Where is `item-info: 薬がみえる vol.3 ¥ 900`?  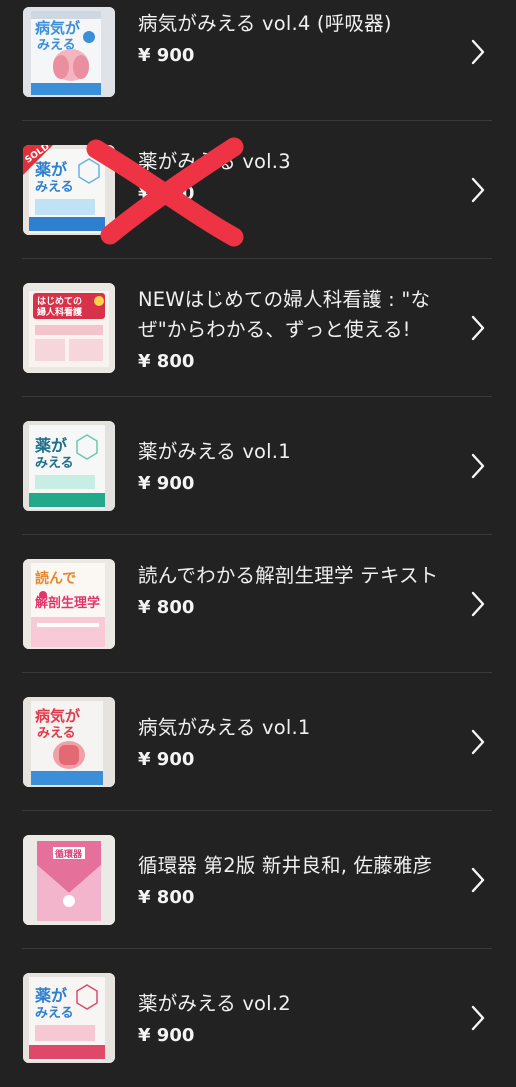
item-info: 薬がみえる vol.3 ¥ 900 is located at coordinates (293, 177).